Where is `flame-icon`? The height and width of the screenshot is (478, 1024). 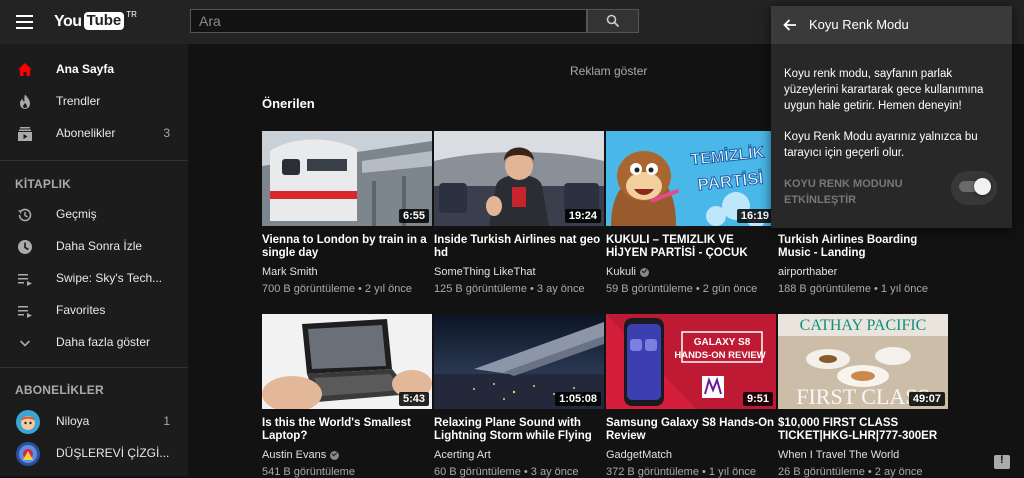
flame-icon is located at coordinates (25, 101).